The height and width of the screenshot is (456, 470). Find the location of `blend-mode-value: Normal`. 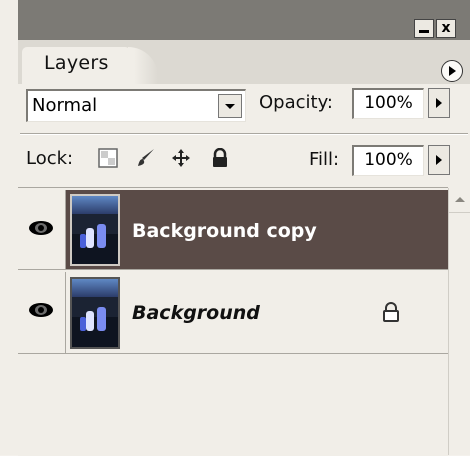

blend-mode-value: Normal is located at coordinates (65, 105).